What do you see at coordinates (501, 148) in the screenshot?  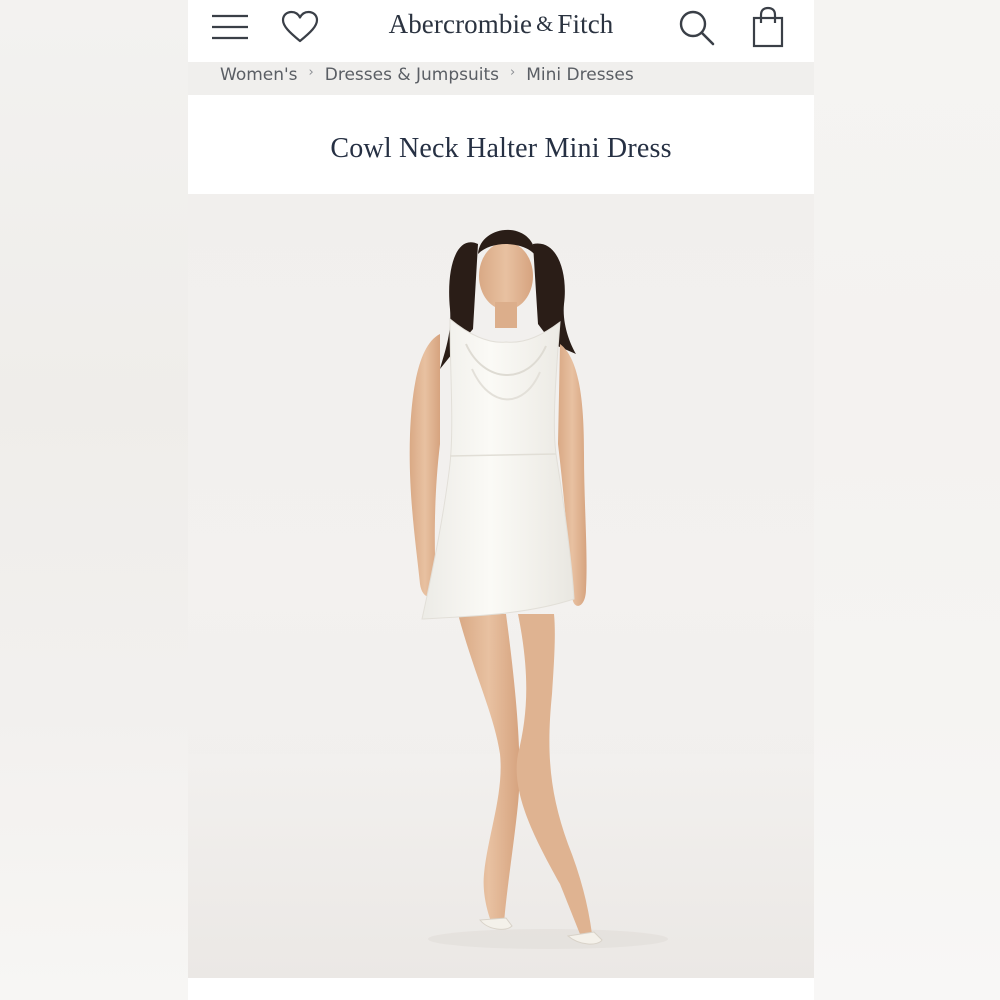 I see `product-title: Cowl Neck Halter Mini Dress` at bounding box center [501, 148].